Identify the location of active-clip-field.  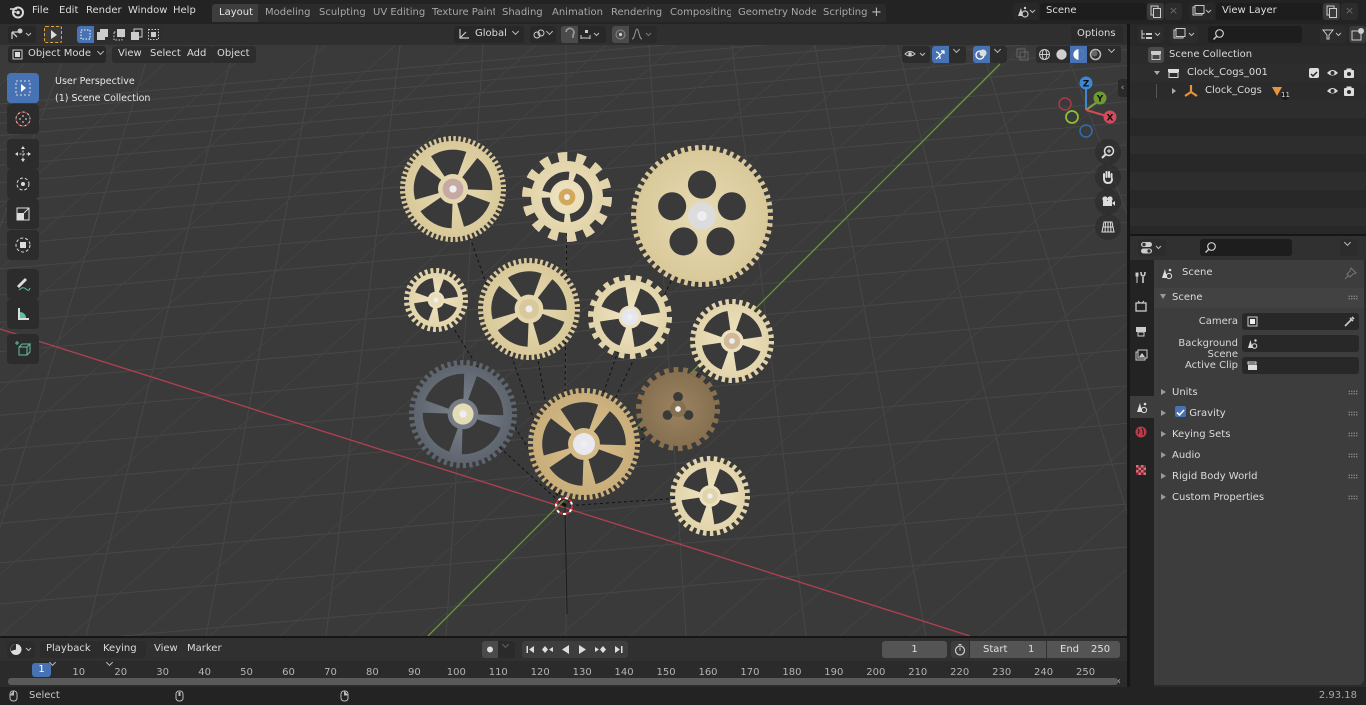
(1300, 365).